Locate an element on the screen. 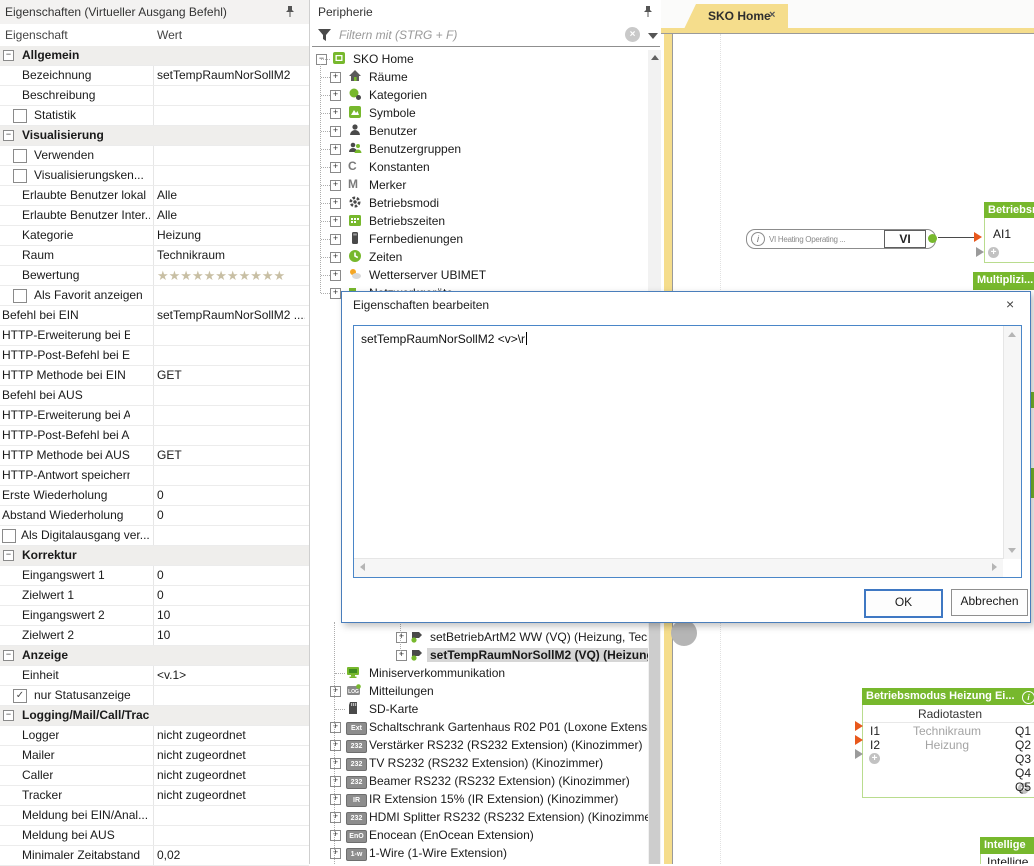  property-row: Zielwert 2 10 is located at coordinates (154, 636).